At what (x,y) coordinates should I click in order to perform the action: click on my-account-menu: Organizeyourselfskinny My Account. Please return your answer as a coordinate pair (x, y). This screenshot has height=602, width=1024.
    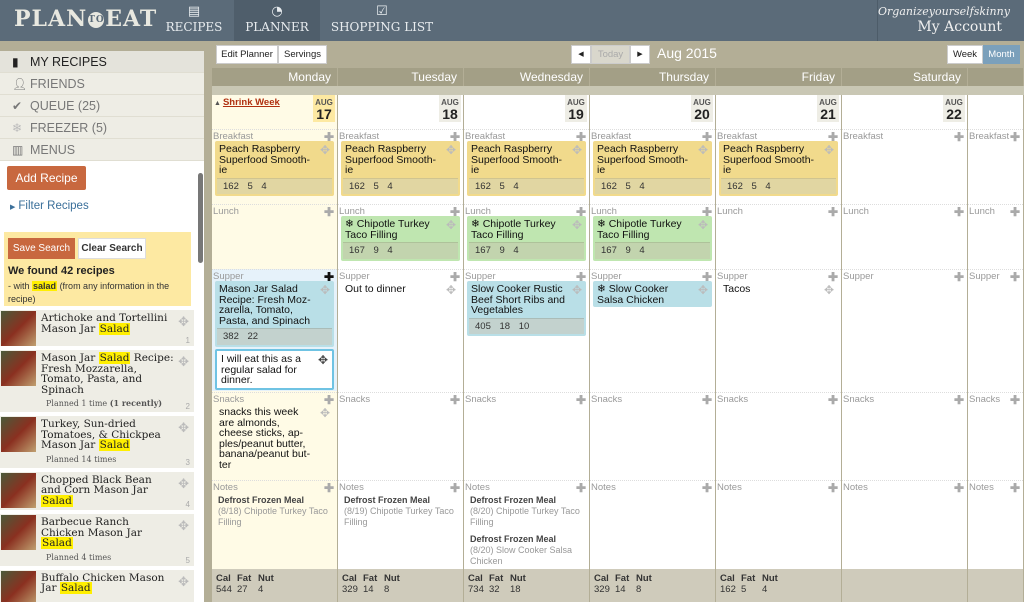
    Looking at the image, I should click on (950, 20).